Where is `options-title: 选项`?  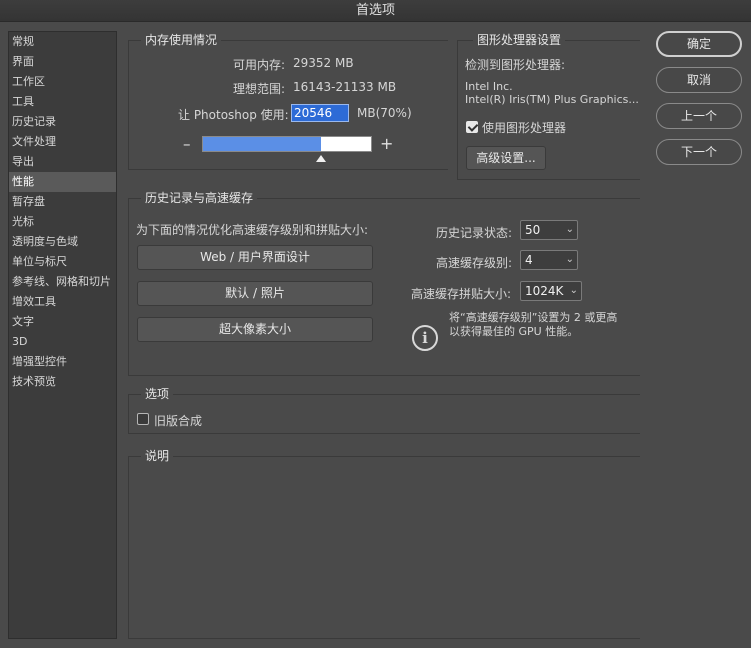 options-title: 选项 is located at coordinates (157, 393).